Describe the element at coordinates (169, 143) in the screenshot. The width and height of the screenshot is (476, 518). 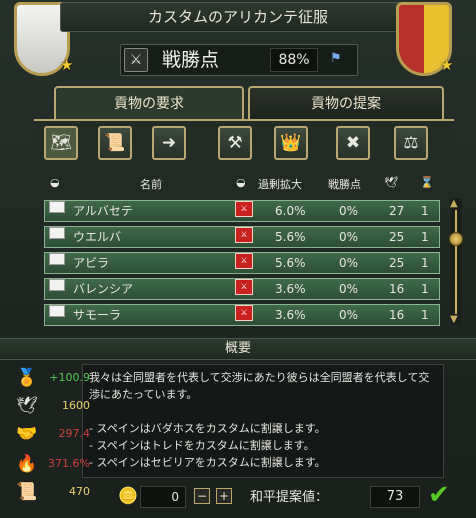
I see `transfer-icon: ➜` at that location.